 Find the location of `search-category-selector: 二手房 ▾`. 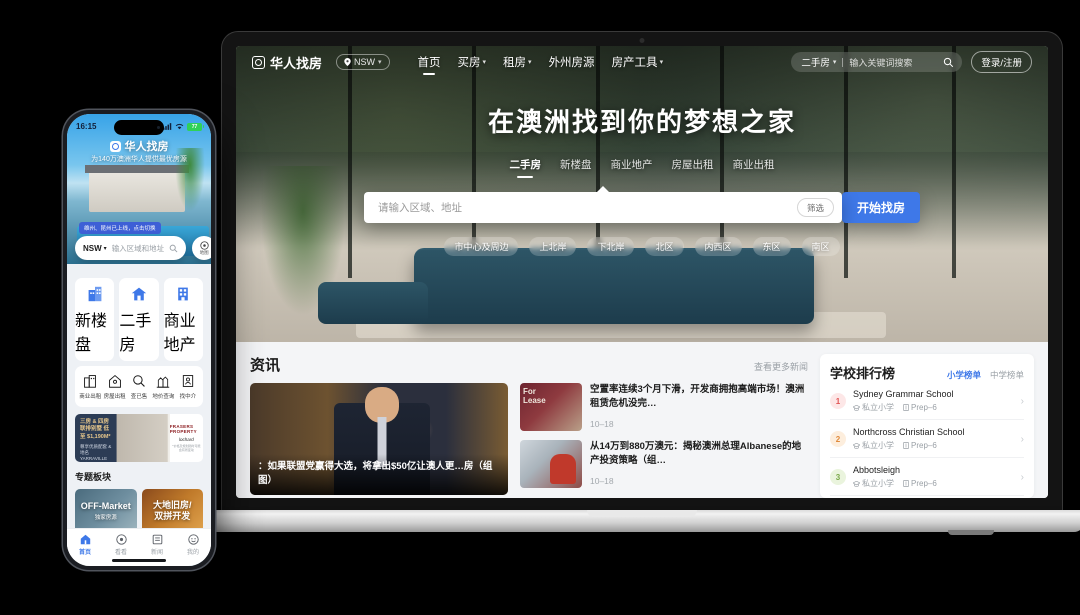

search-category-selector: 二手房 ▾ is located at coordinates (818, 62).